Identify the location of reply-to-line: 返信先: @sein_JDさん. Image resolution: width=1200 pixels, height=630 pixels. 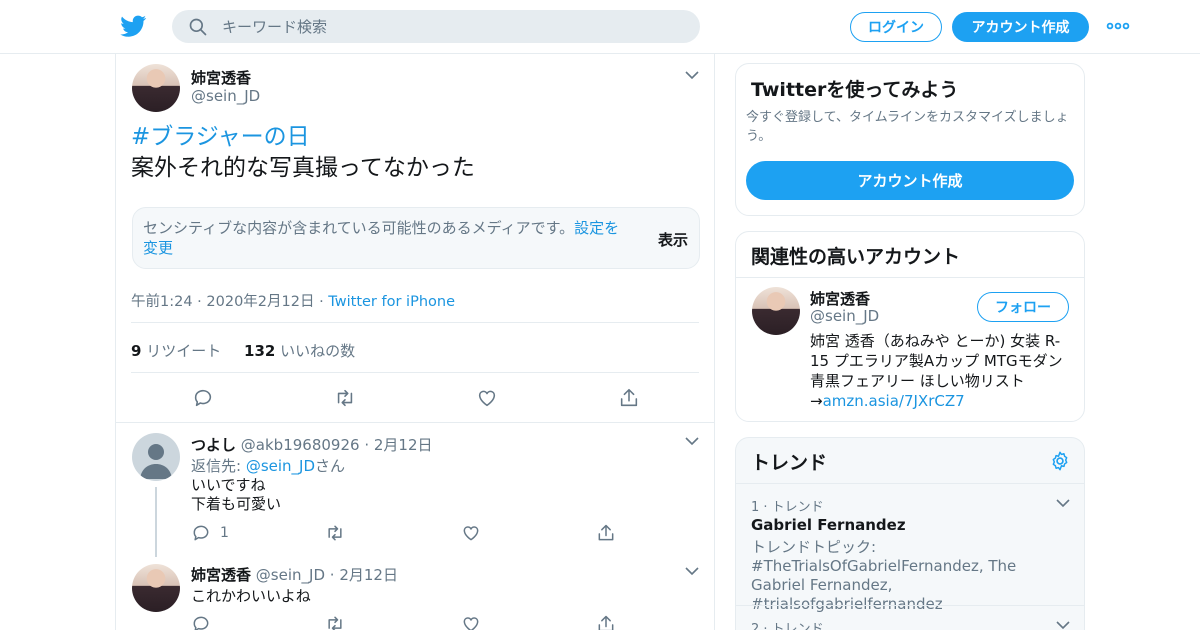
(268, 465).